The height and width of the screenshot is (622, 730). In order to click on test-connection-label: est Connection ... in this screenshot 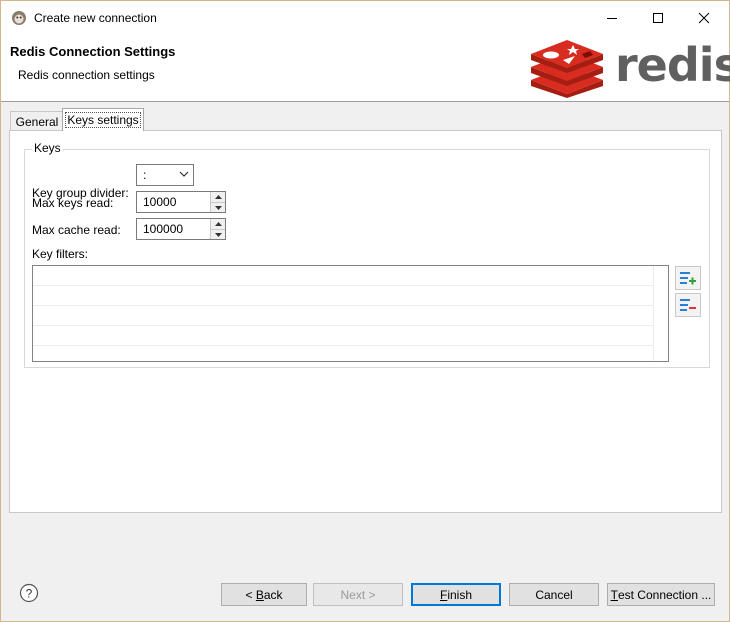, I will do `click(664, 594)`.